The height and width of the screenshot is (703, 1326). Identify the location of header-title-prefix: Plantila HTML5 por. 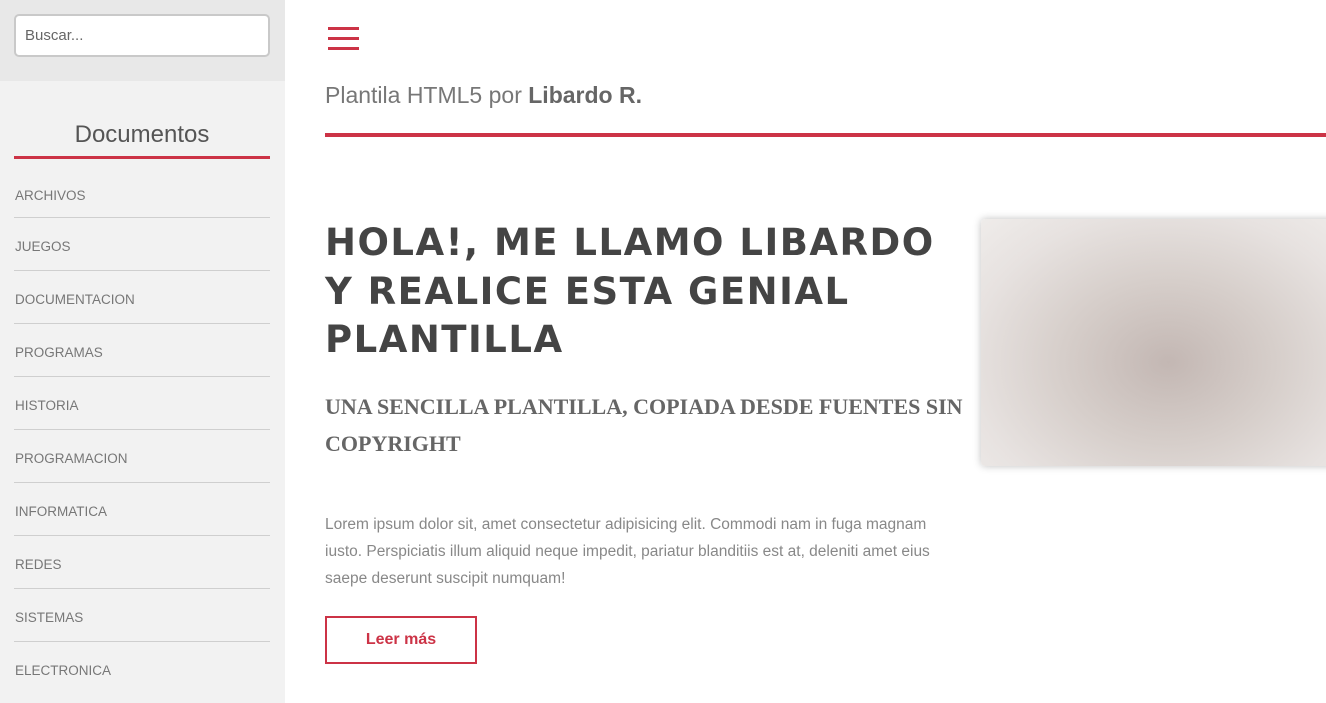
(427, 95).